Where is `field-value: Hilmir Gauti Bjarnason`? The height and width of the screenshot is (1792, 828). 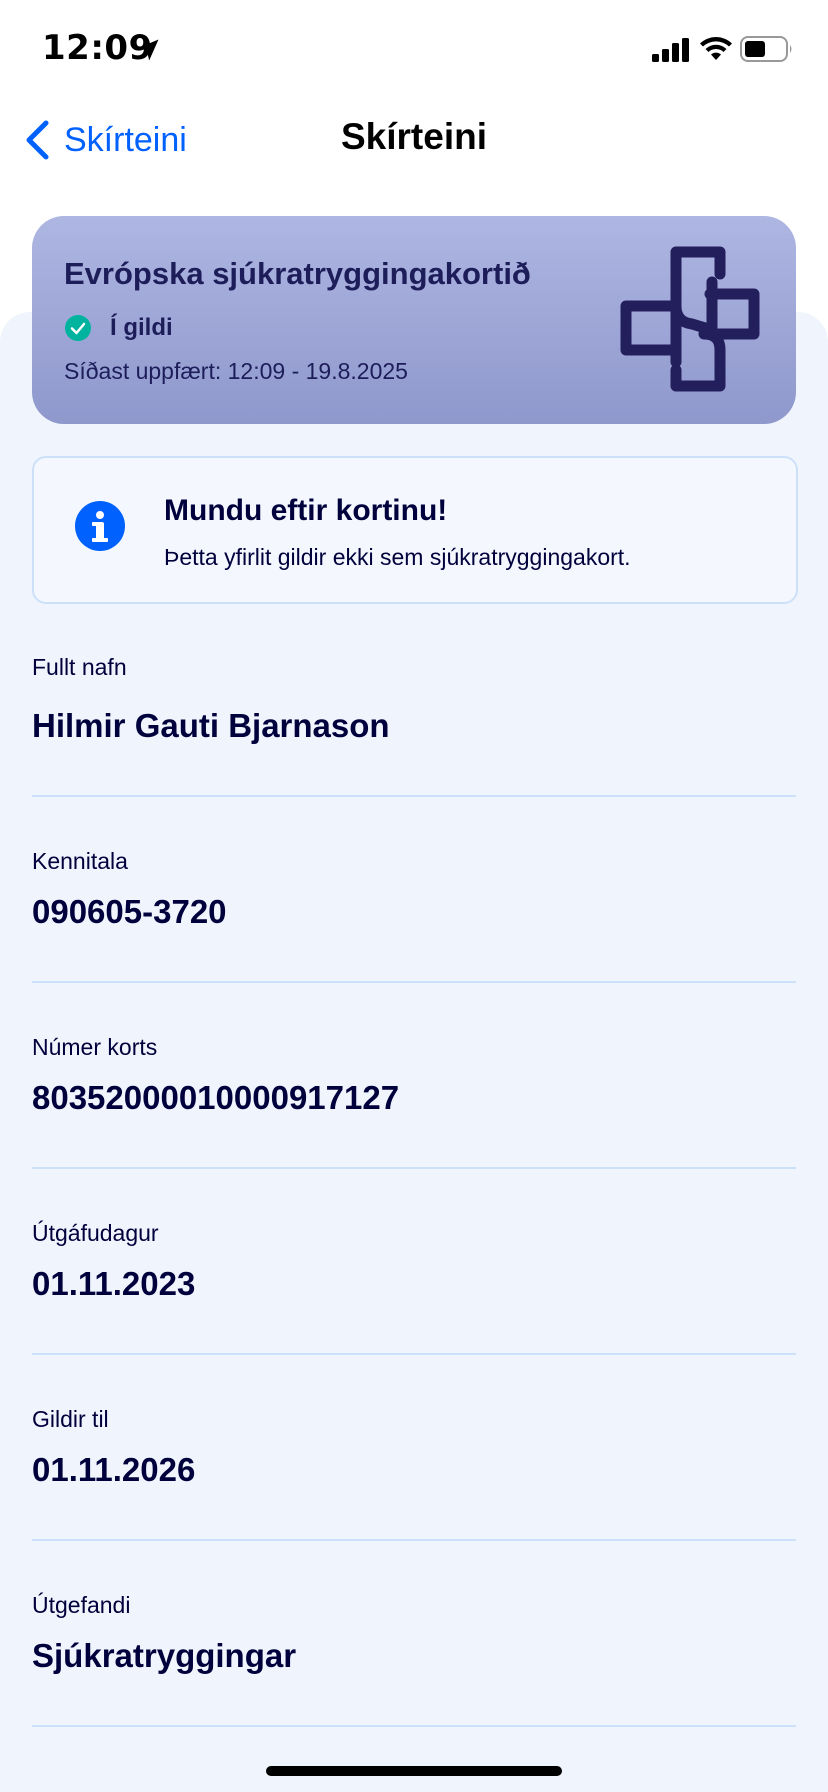 field-value: Hilmir Gauti Bjarnason is located at coordinates (211, 725).